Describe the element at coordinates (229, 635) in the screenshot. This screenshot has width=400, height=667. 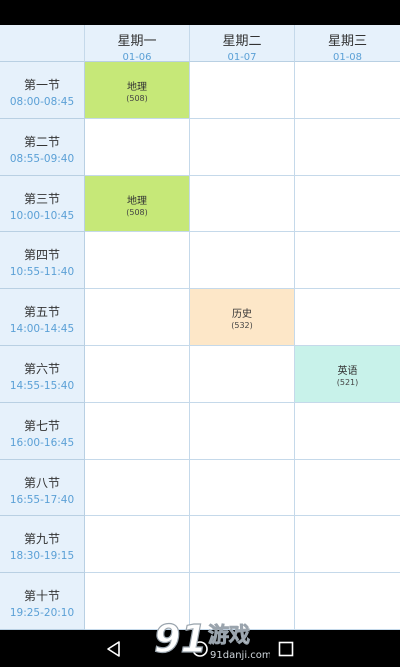
I see `watermark-text: 游戏` at that location.